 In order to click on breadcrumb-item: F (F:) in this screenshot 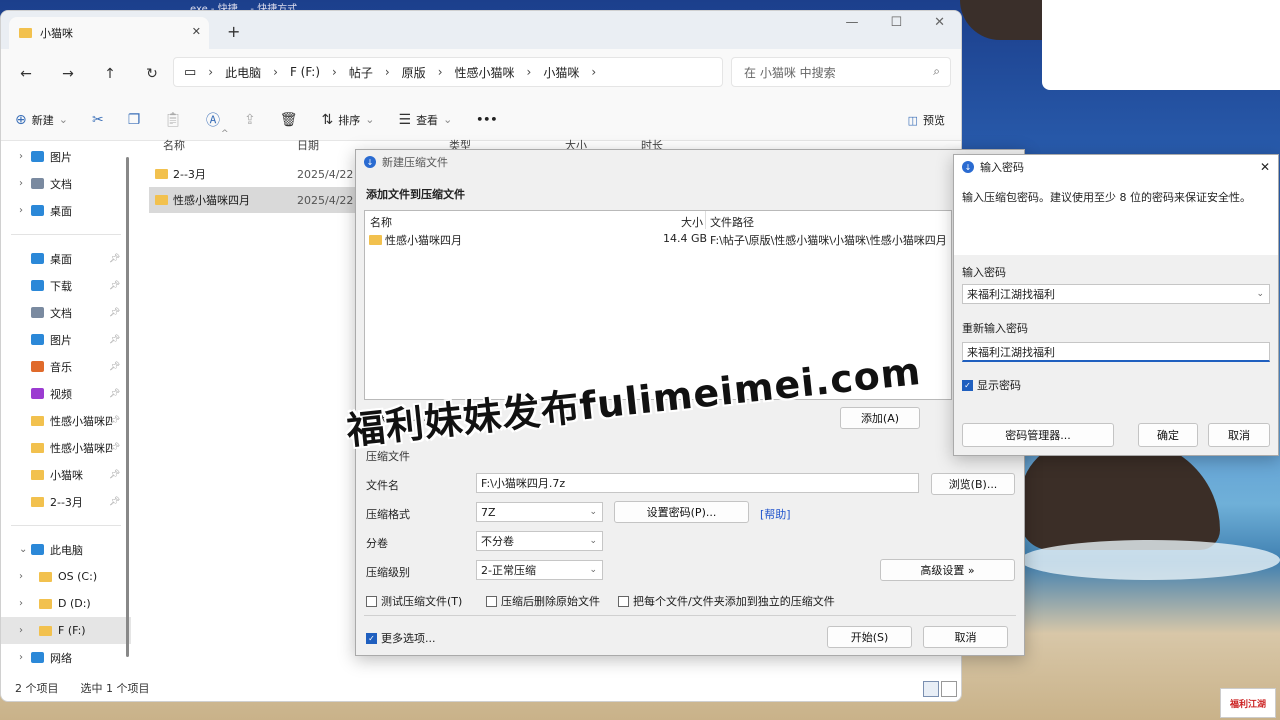, I will do `click(305, 72)`.